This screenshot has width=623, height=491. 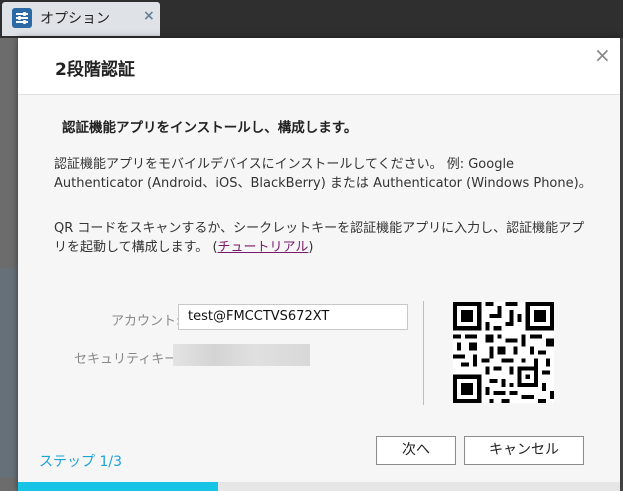 I want to click on close-icon: ×, so click(x=602, y=55).